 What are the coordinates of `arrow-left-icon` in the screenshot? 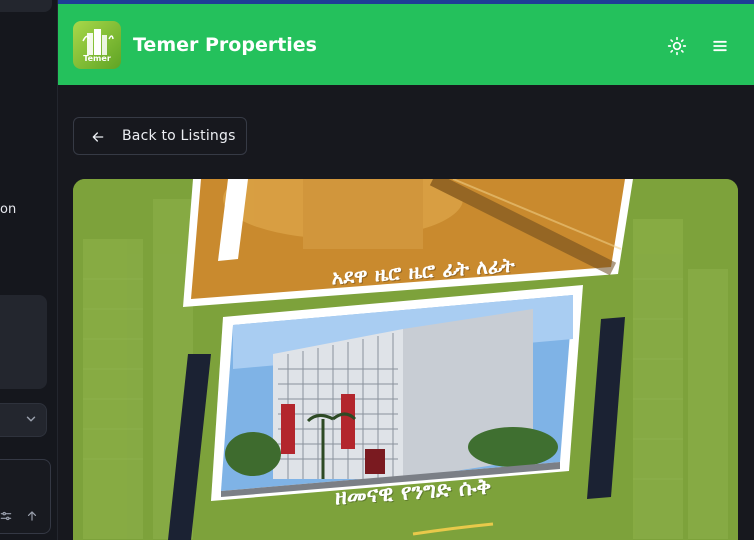 It's located at (98, 137).